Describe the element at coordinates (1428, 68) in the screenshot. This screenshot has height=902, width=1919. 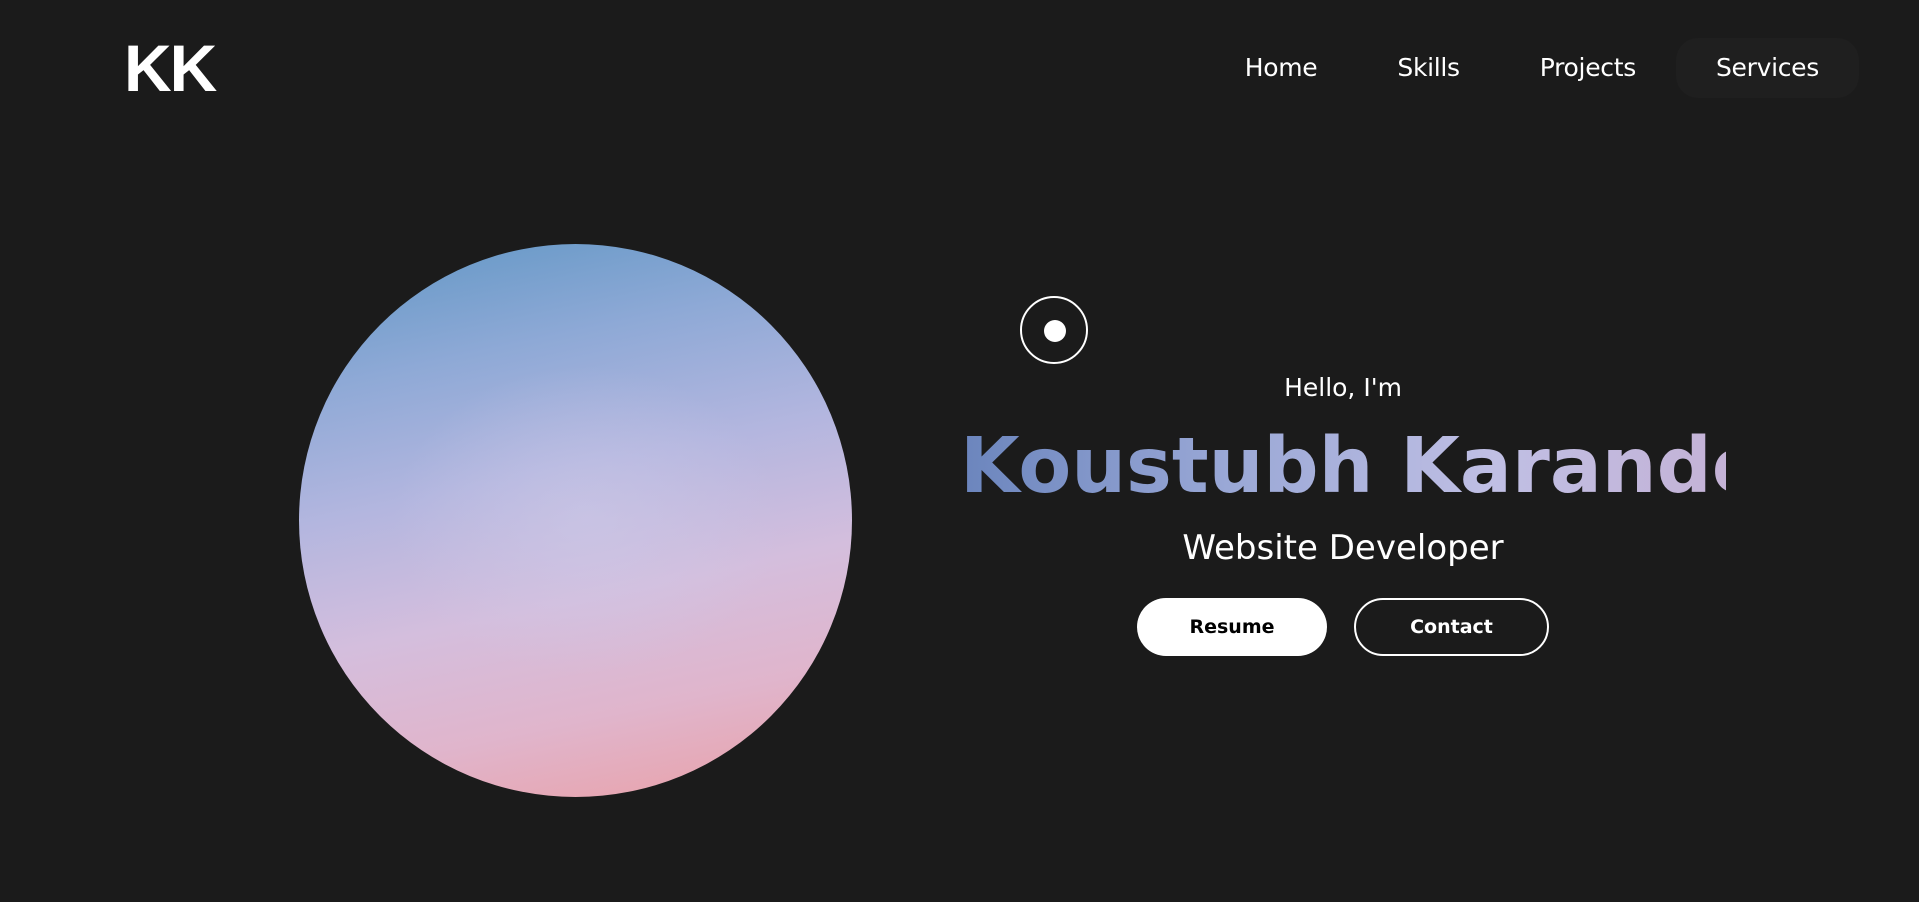
I see `nav-item-skills: Skills` at that location.